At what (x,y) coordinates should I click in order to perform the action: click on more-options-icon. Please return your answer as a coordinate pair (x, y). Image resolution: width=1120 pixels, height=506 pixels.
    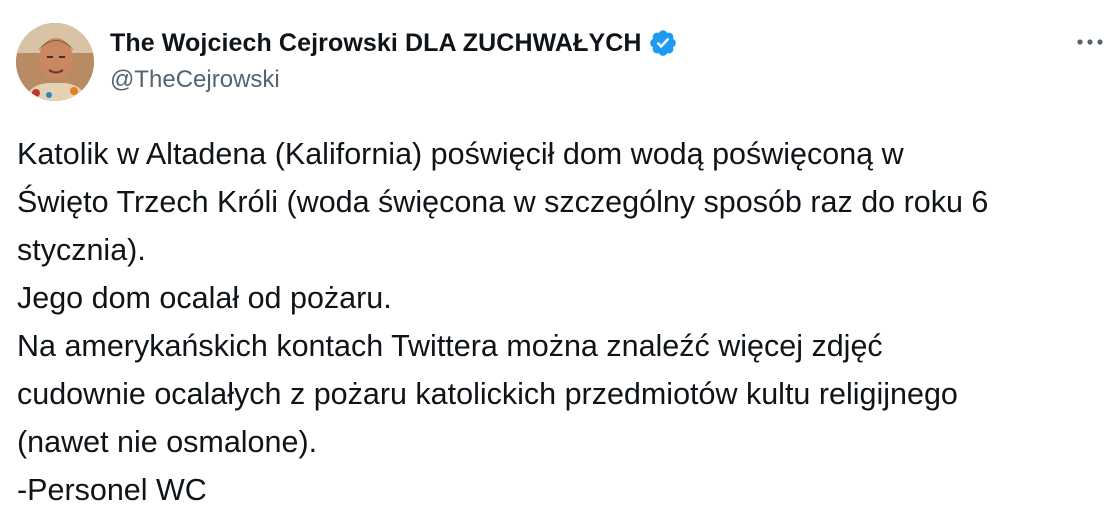
    Looking at the image, I should click on (1090, 42).